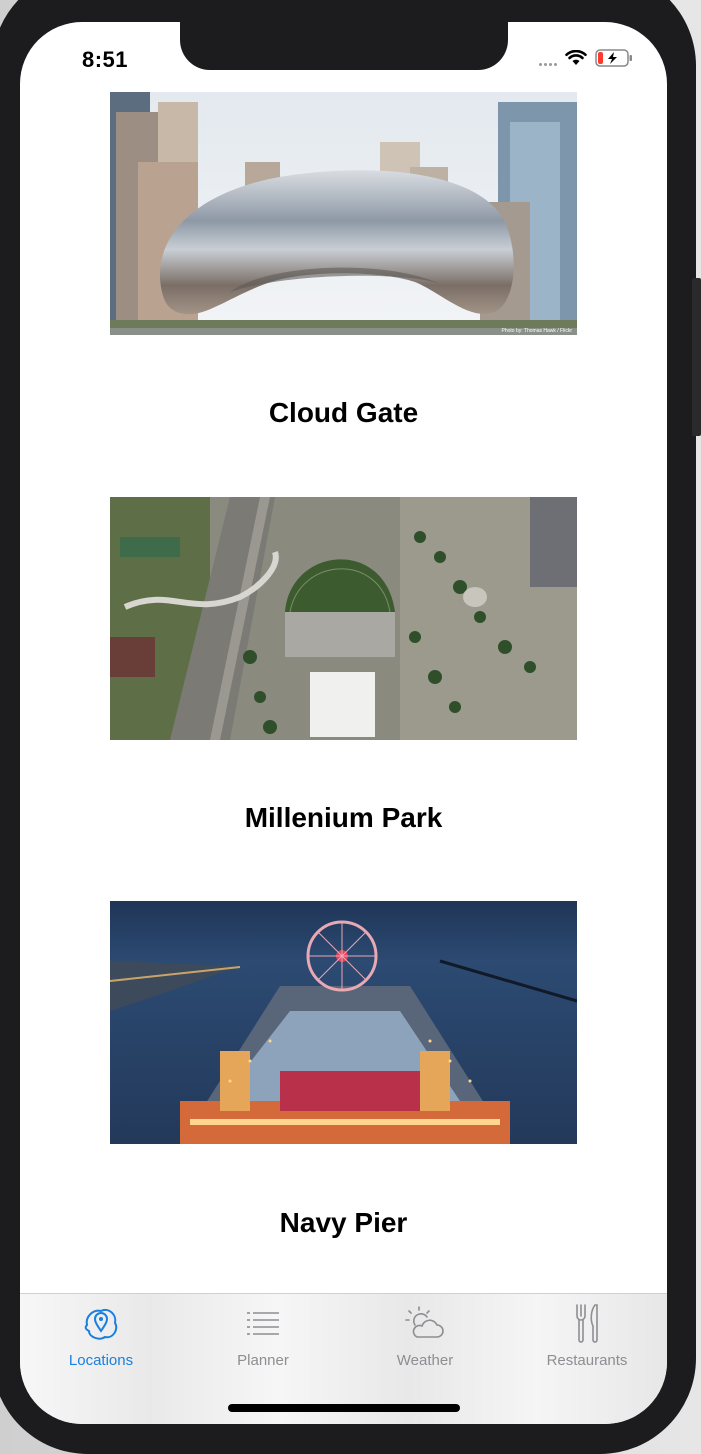 The image size is (701, 1454). Describe the element at coordinates (537, 331) in the screenshot. I see `photo-credit: Photo by: Thomas Hawk / Flickr` at that location.